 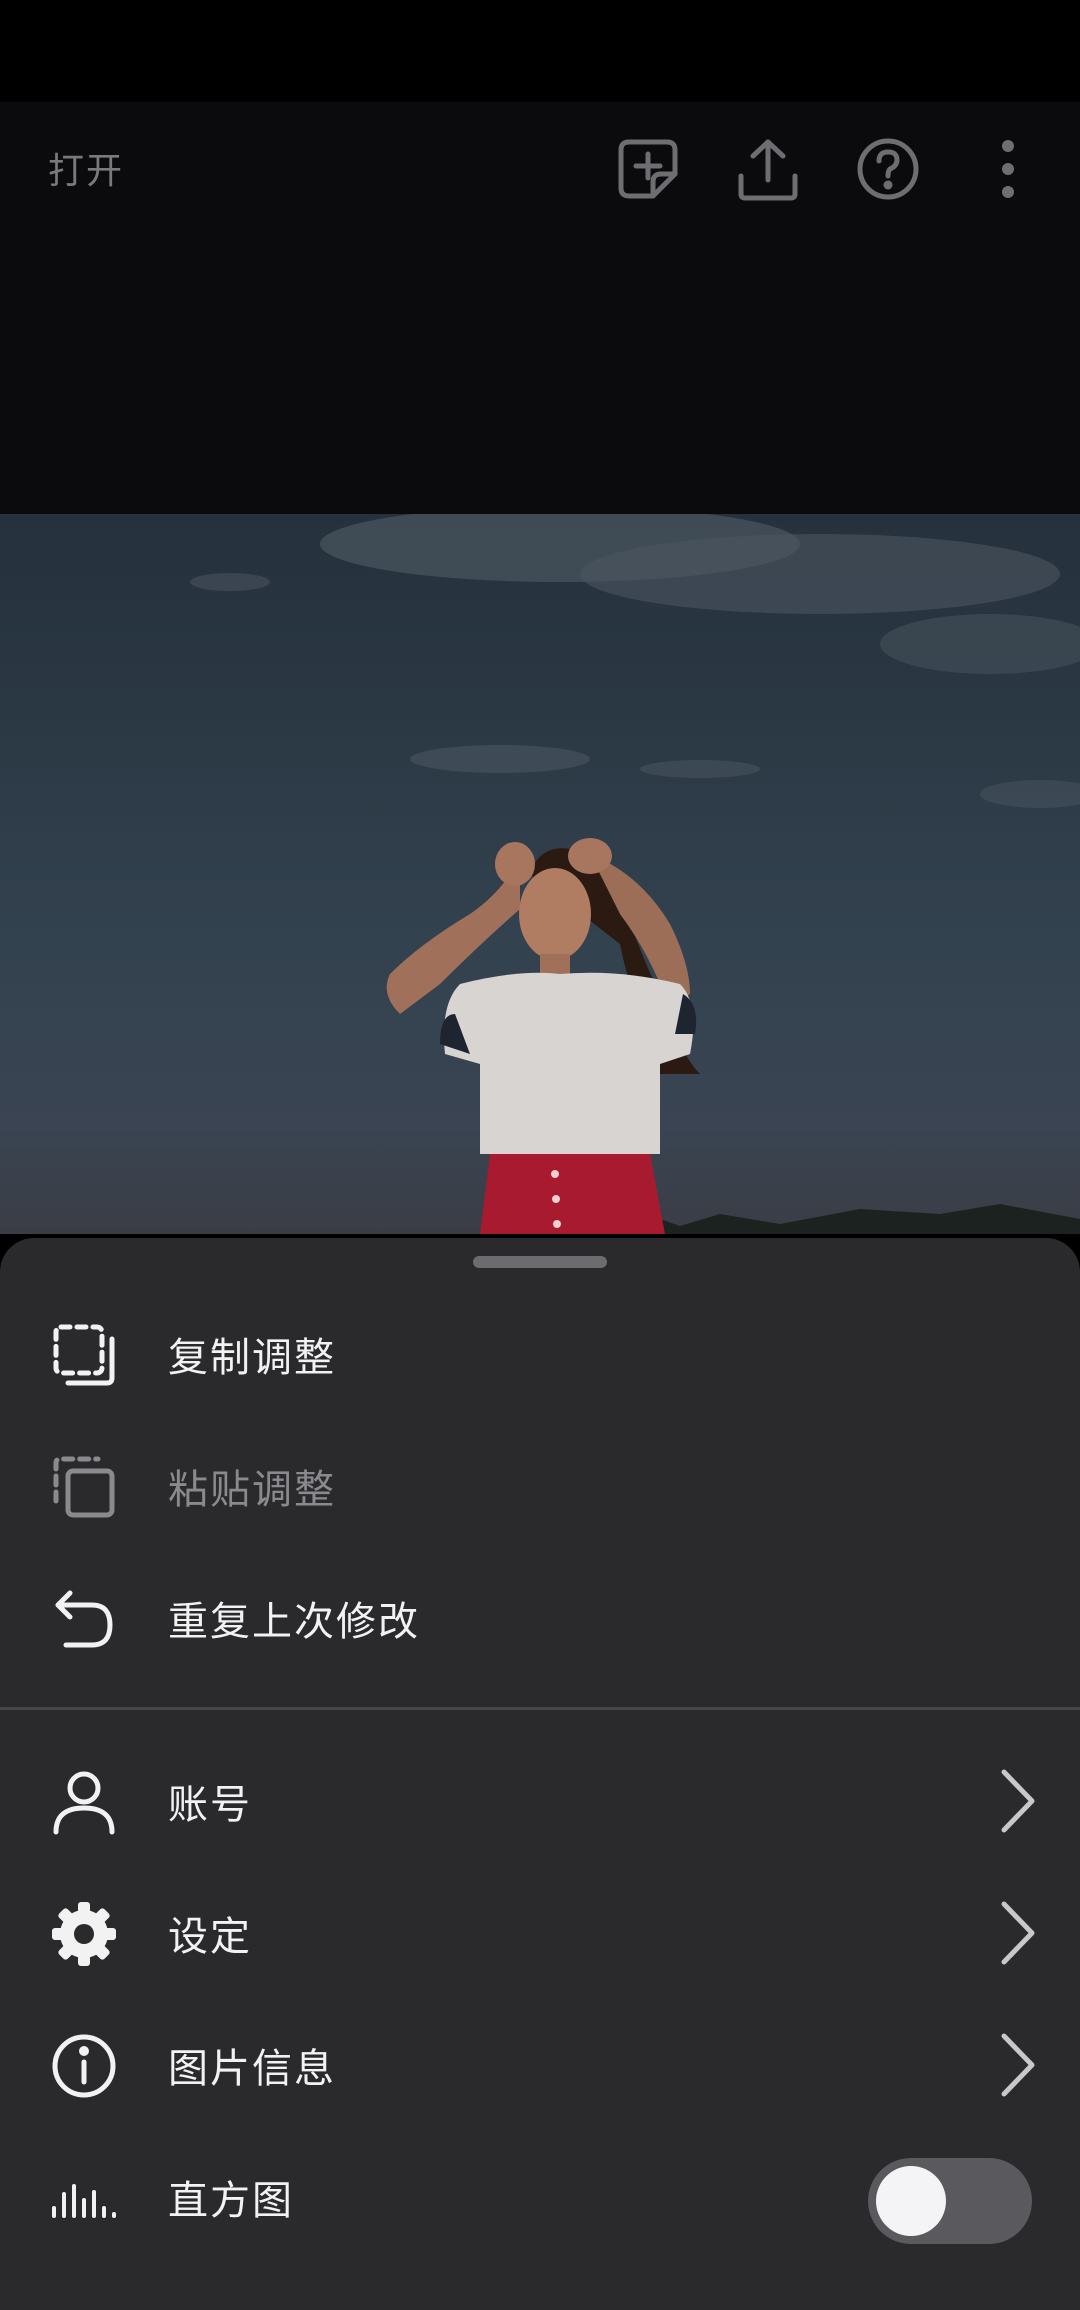 What do you see at coordinates (84, 1934) in the screenshot?
I see `gear-icon` at bounding box center [84, 1934].